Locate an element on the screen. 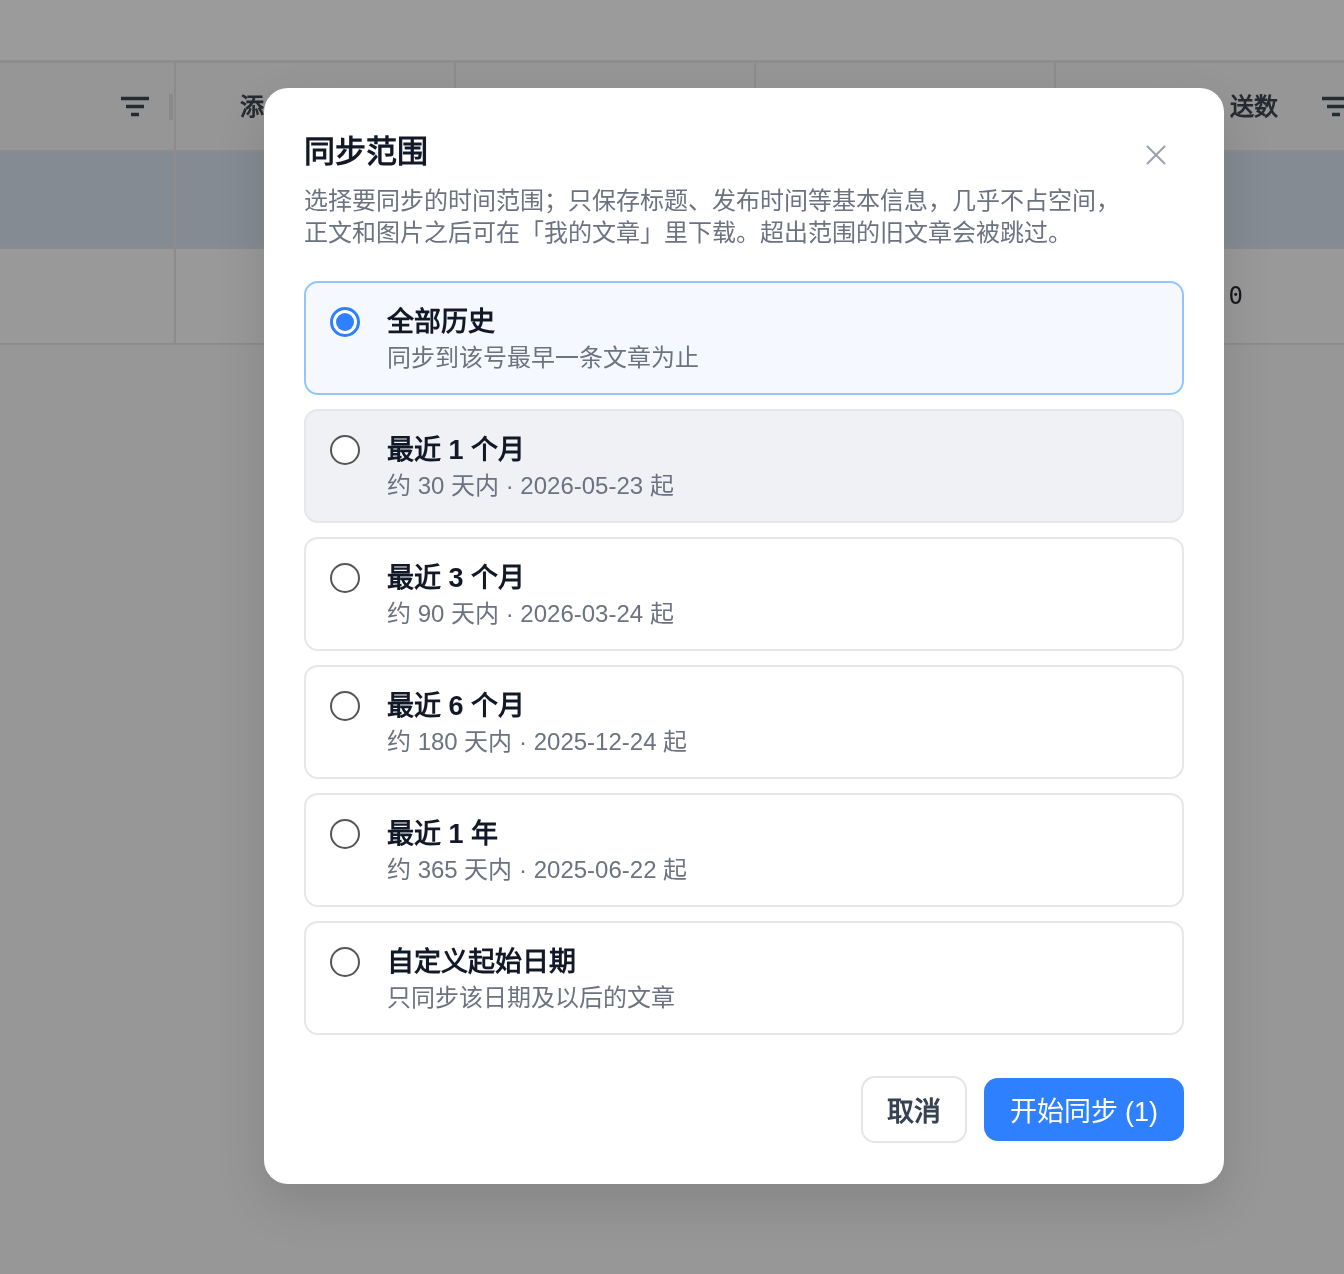 The width and height of the screenshot is (1344, 1274). range-option: 最近 1 年 约 365 天内 · 2025-06-22 起 is located at coordinates (744, 850).